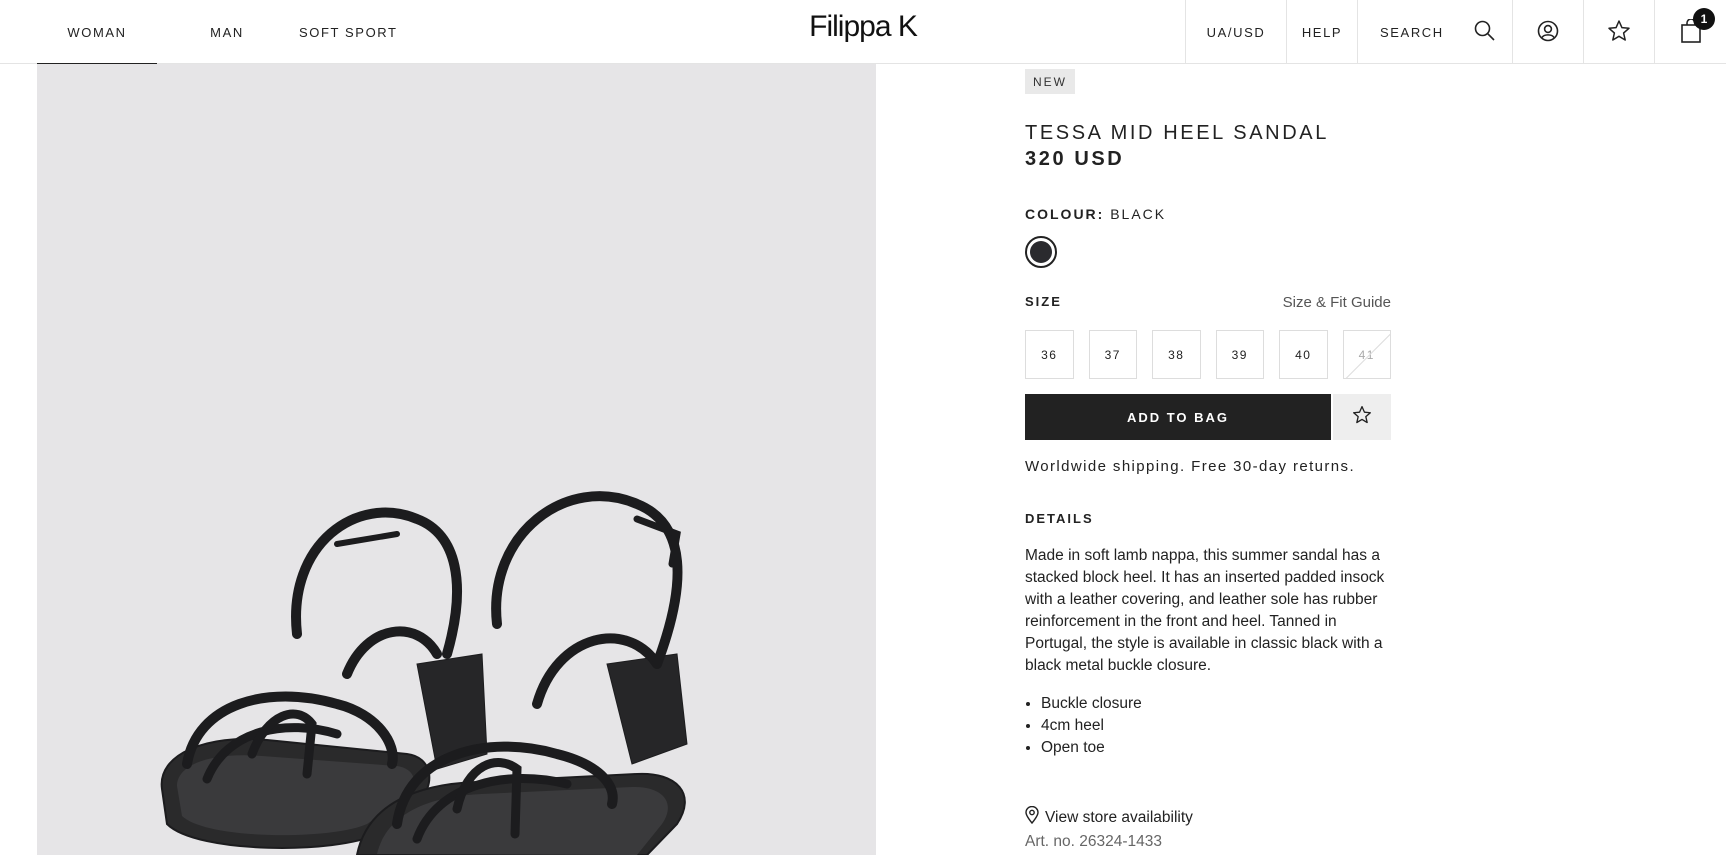 The height and width of the screenshot is (855, 1726). I want to click on size-selector: 36 37 38 39 40 41, so click(1208, 354).